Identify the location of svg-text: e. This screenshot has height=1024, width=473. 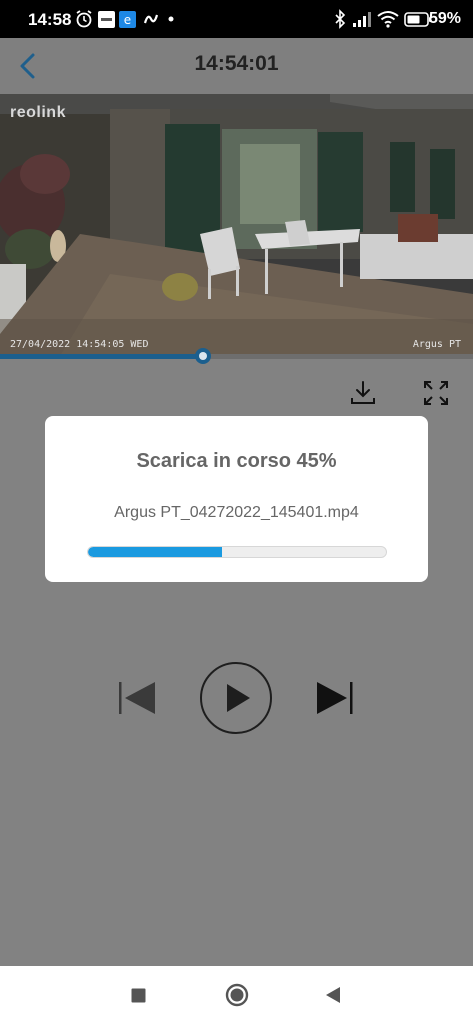
(127, 20).